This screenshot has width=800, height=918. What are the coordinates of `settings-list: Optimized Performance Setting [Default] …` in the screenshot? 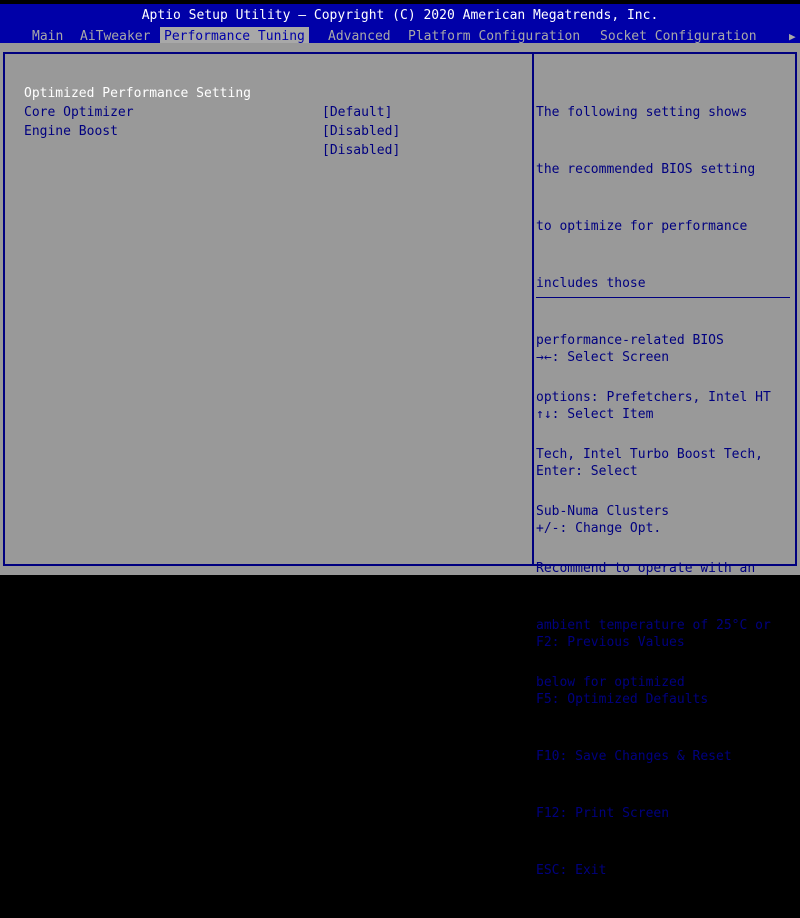 It's located at (274, 111).